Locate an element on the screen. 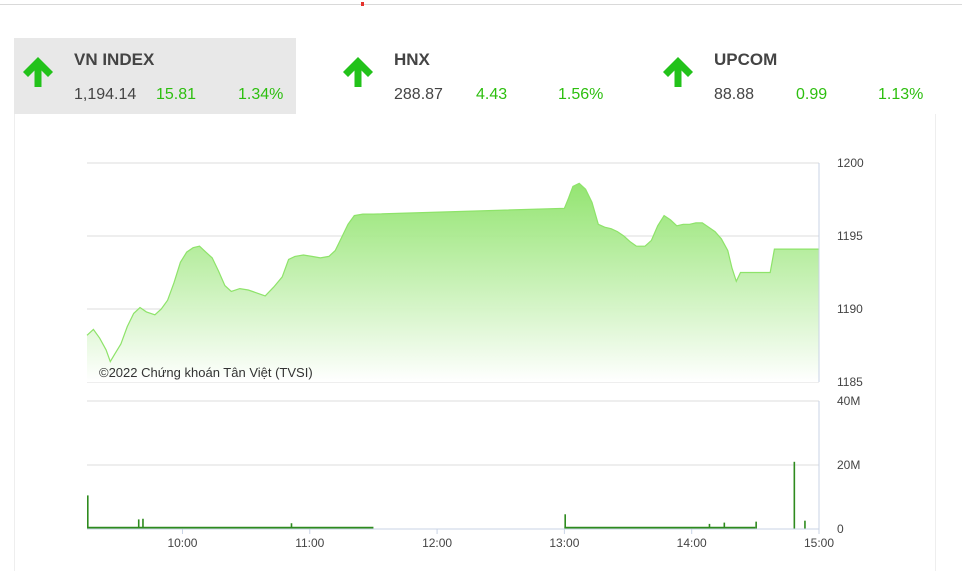 The image size is (962, 571). price-tick-label: 1200 is located at coordinates (850, 163).